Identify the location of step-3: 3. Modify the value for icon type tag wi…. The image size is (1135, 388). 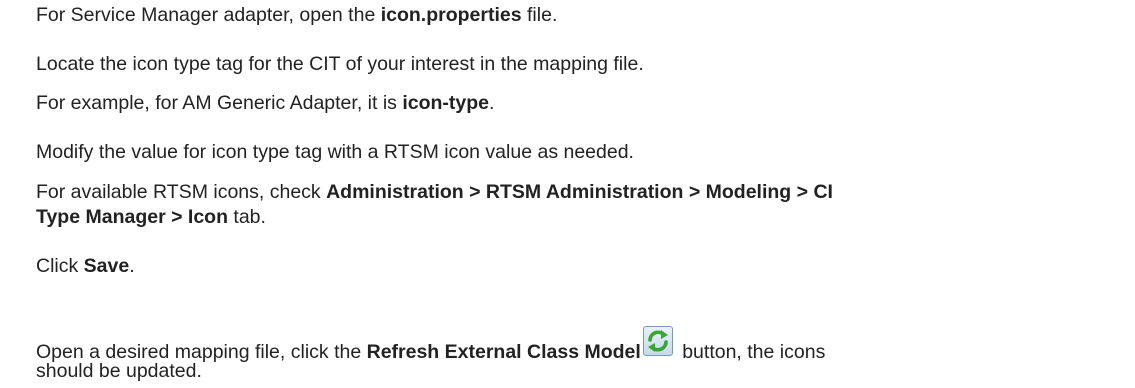
(335, 152).